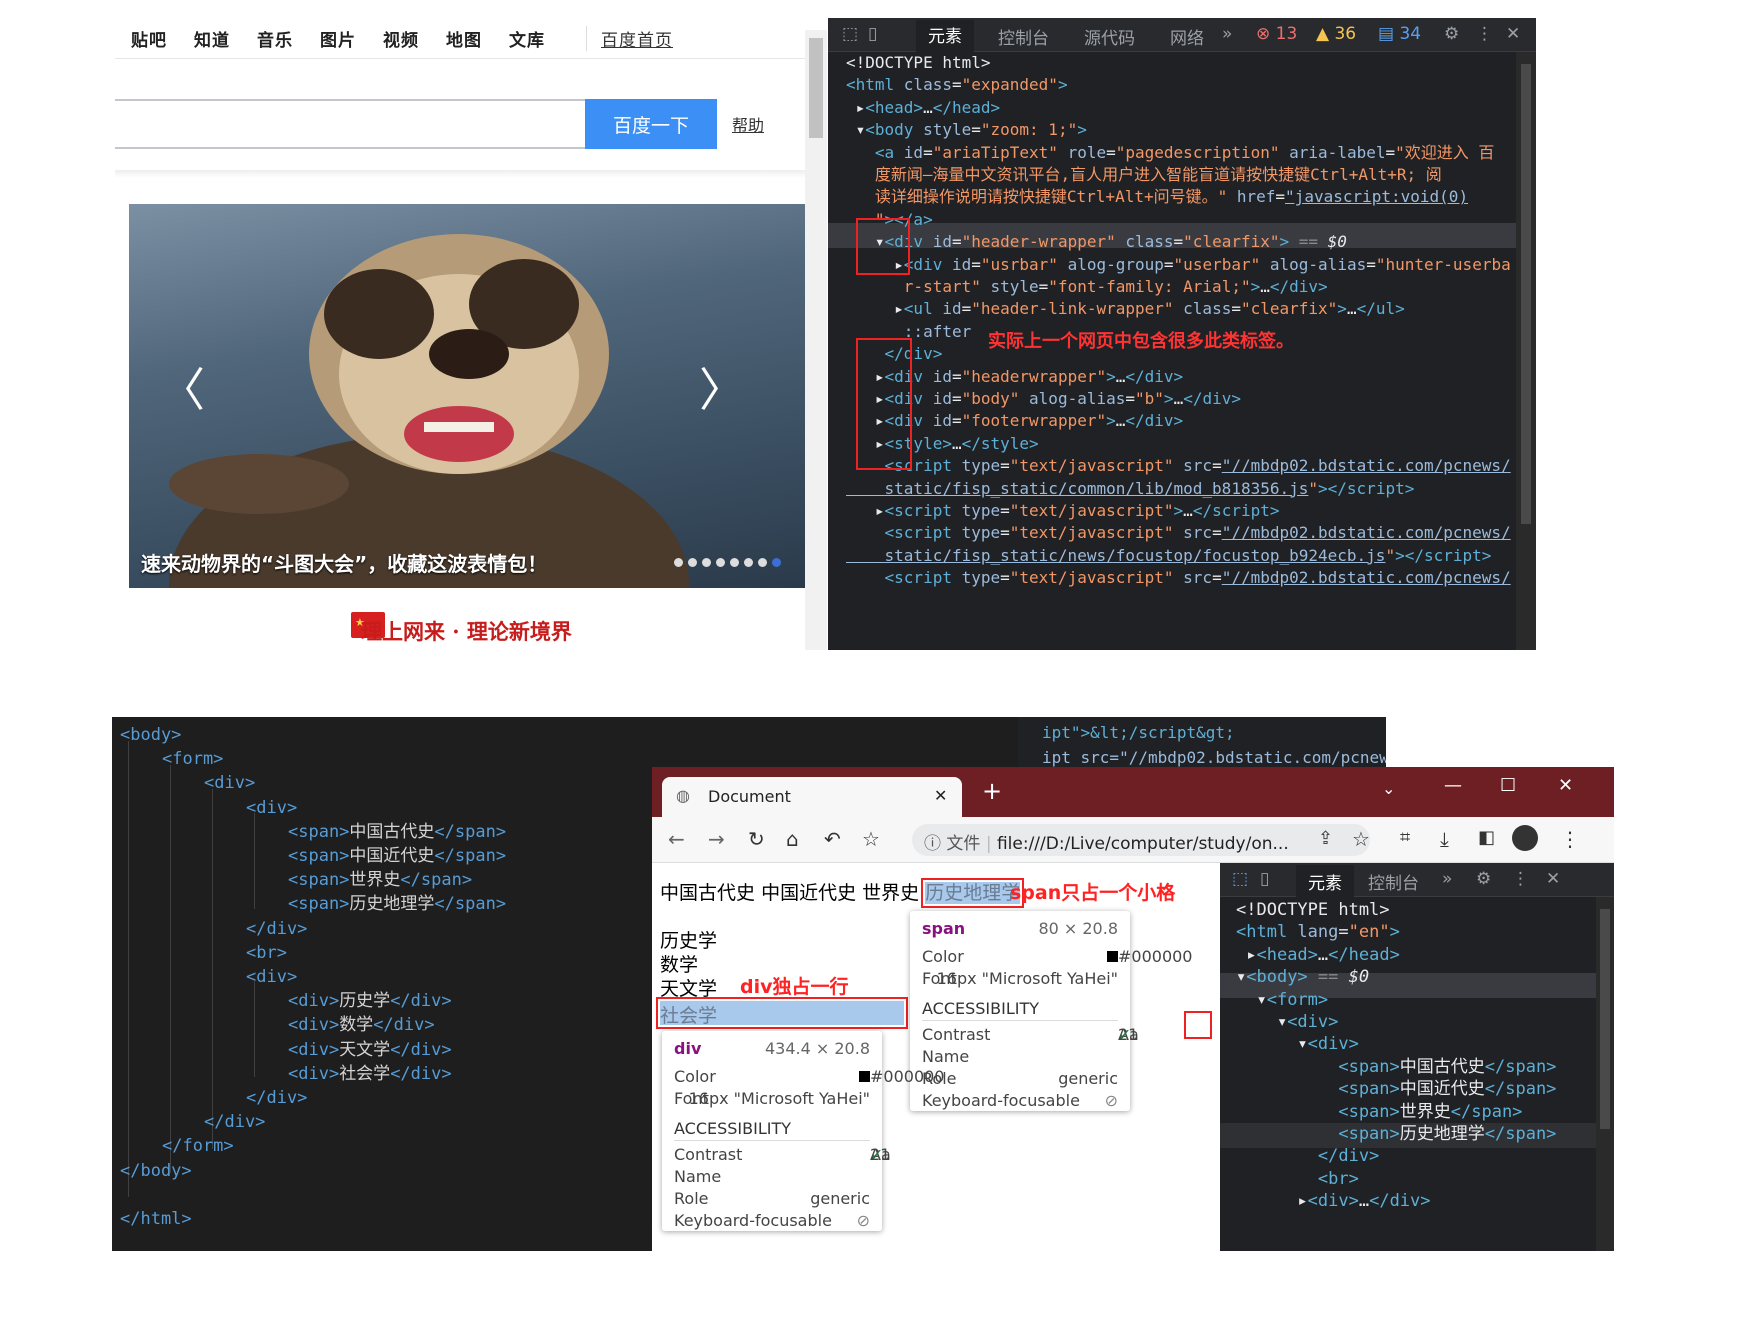 This screenshot has height=1324, width=1754. What do you see at coordinates (1425, 1067) in the screenshot?
I see `code-line: <span>中国古代史</span>` at bounding box center [1425, 1067].